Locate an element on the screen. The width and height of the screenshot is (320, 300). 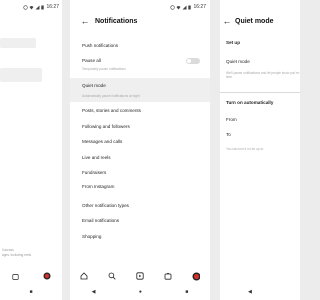
quiet-footer-note: You can turn it on for up to is located at coordinates (245, 149).